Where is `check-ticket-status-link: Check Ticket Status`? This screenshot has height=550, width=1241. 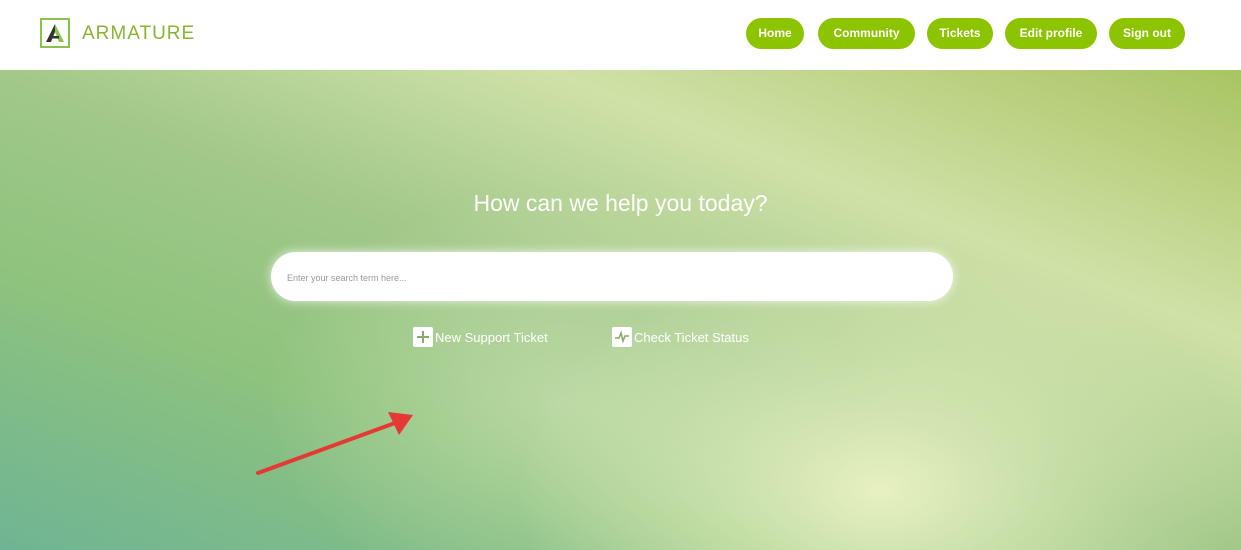
check-ticket-status-link: Check Ticket Status is located at coordinates (680, 337).